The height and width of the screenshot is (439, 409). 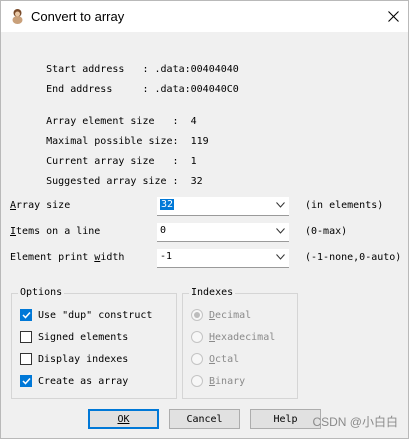 I want to click on hexadecimal-label: Hexadecimal, so click(x=242, y=337).